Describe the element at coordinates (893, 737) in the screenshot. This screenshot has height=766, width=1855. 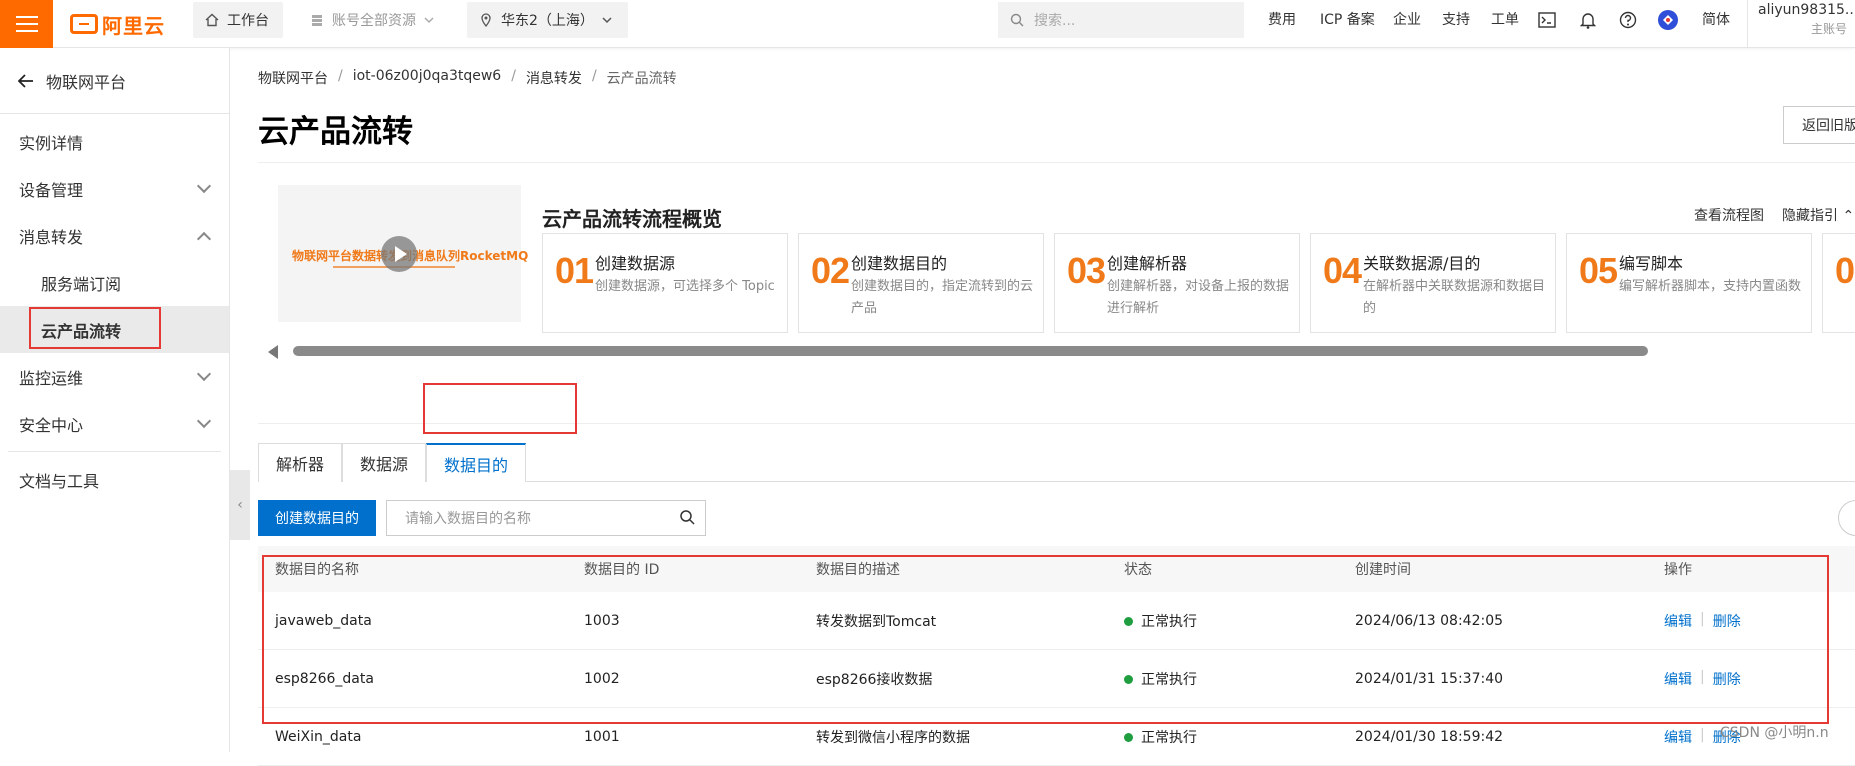
I see `destination-desc: 转发到微信小程序的数据` at that location.